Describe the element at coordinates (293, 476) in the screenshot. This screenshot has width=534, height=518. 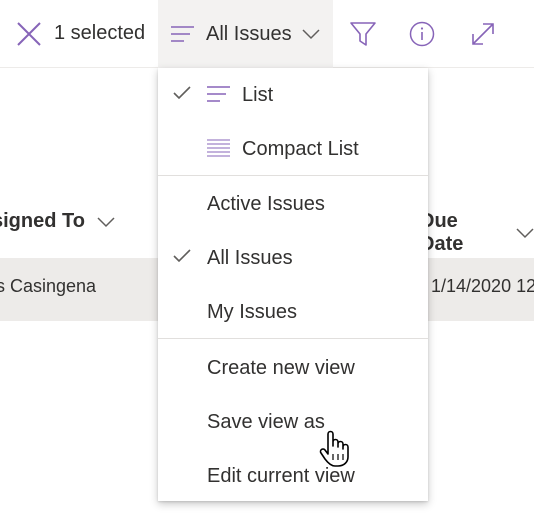
I see `menu-item-edit-current-view: Edit current view` at that location.